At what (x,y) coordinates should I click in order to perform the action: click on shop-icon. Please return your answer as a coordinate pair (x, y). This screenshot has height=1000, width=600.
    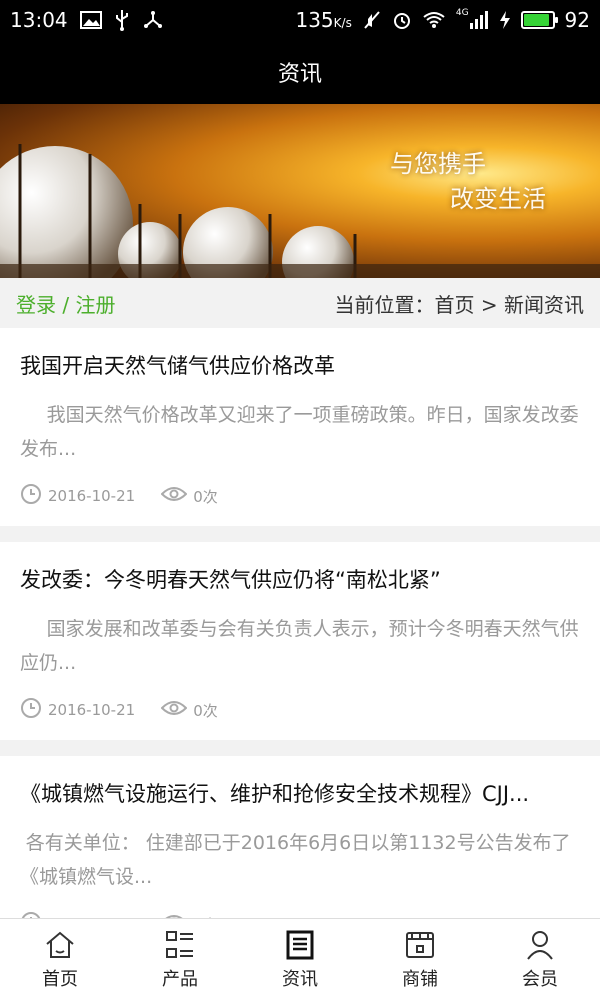
    Looking at the image, I should click on (420, 944).